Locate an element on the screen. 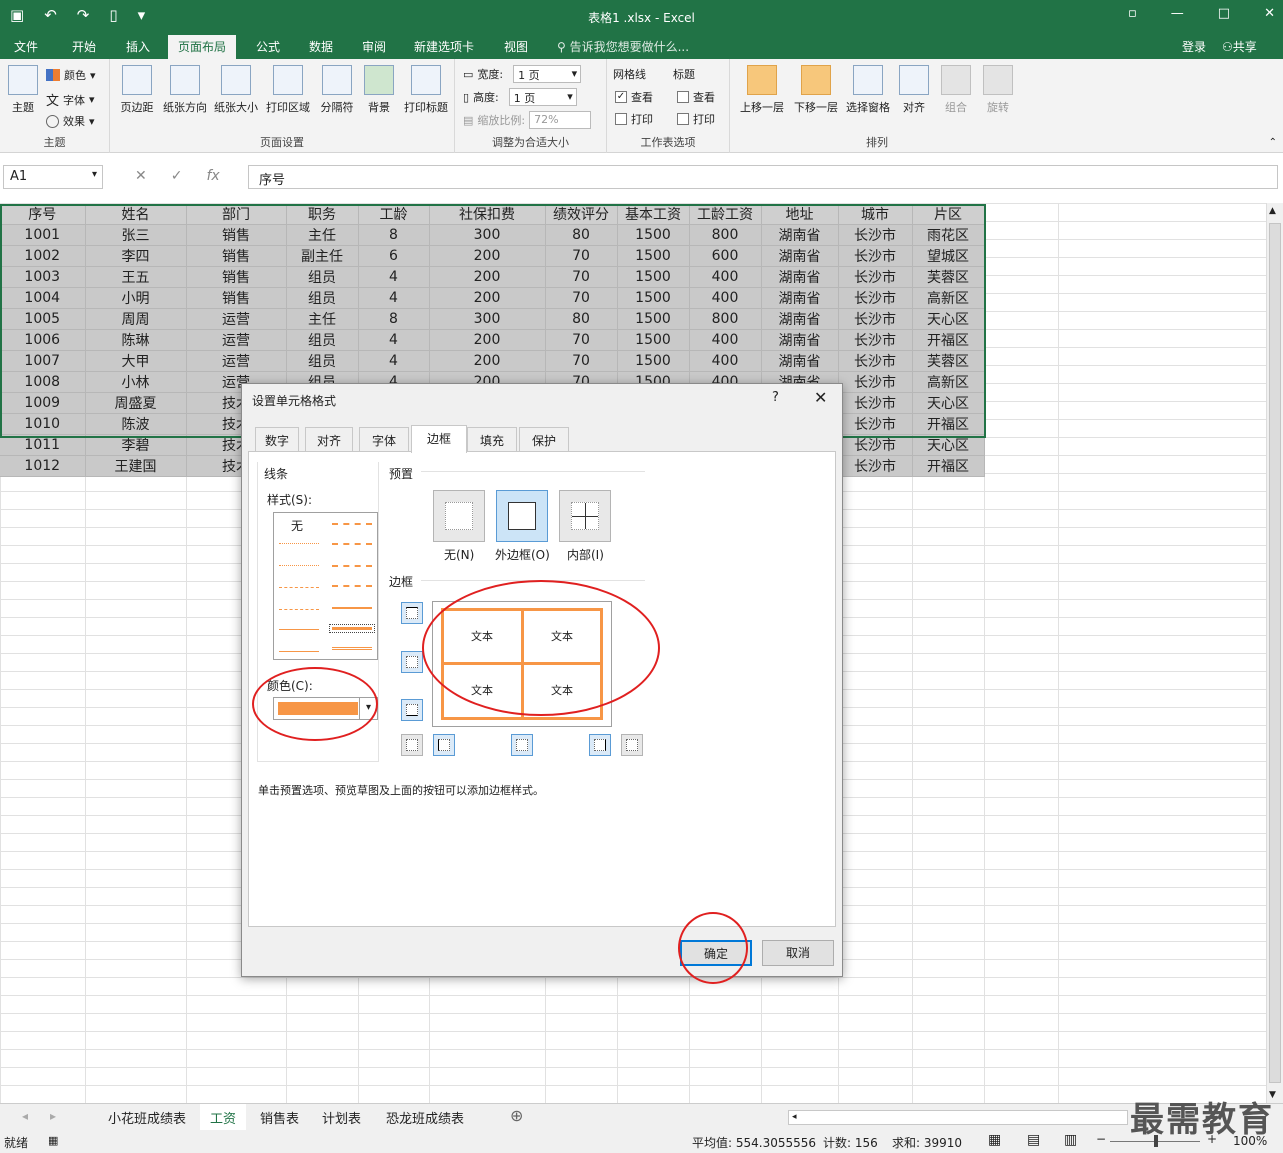 The height and width of the screenshot is (1153, 1283). selection-pane-button: 选择窗格 is located at coordinates (868, 90).